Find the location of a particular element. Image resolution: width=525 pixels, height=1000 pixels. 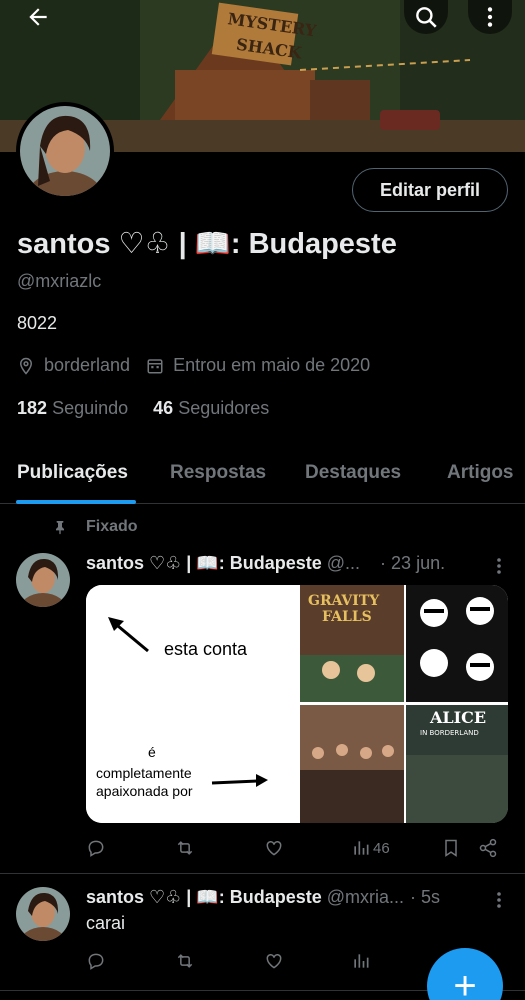

share-icon is located at coordinates (488, 848).